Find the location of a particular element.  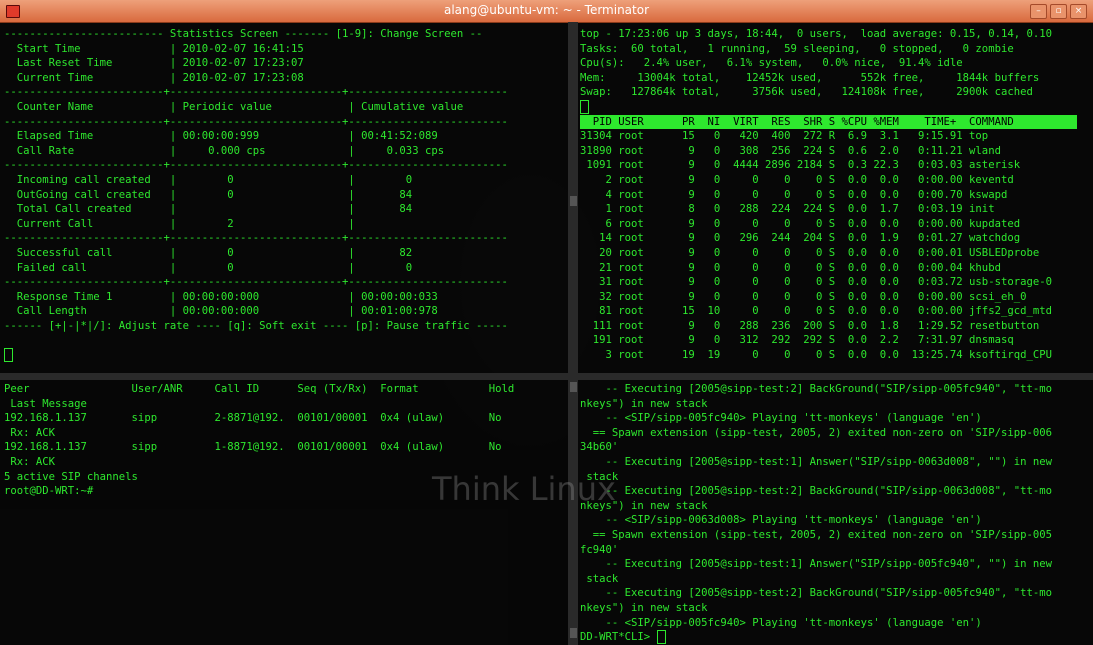

cli-prompt: DD-WRT*CLI> is located at coordinates (618, 637).